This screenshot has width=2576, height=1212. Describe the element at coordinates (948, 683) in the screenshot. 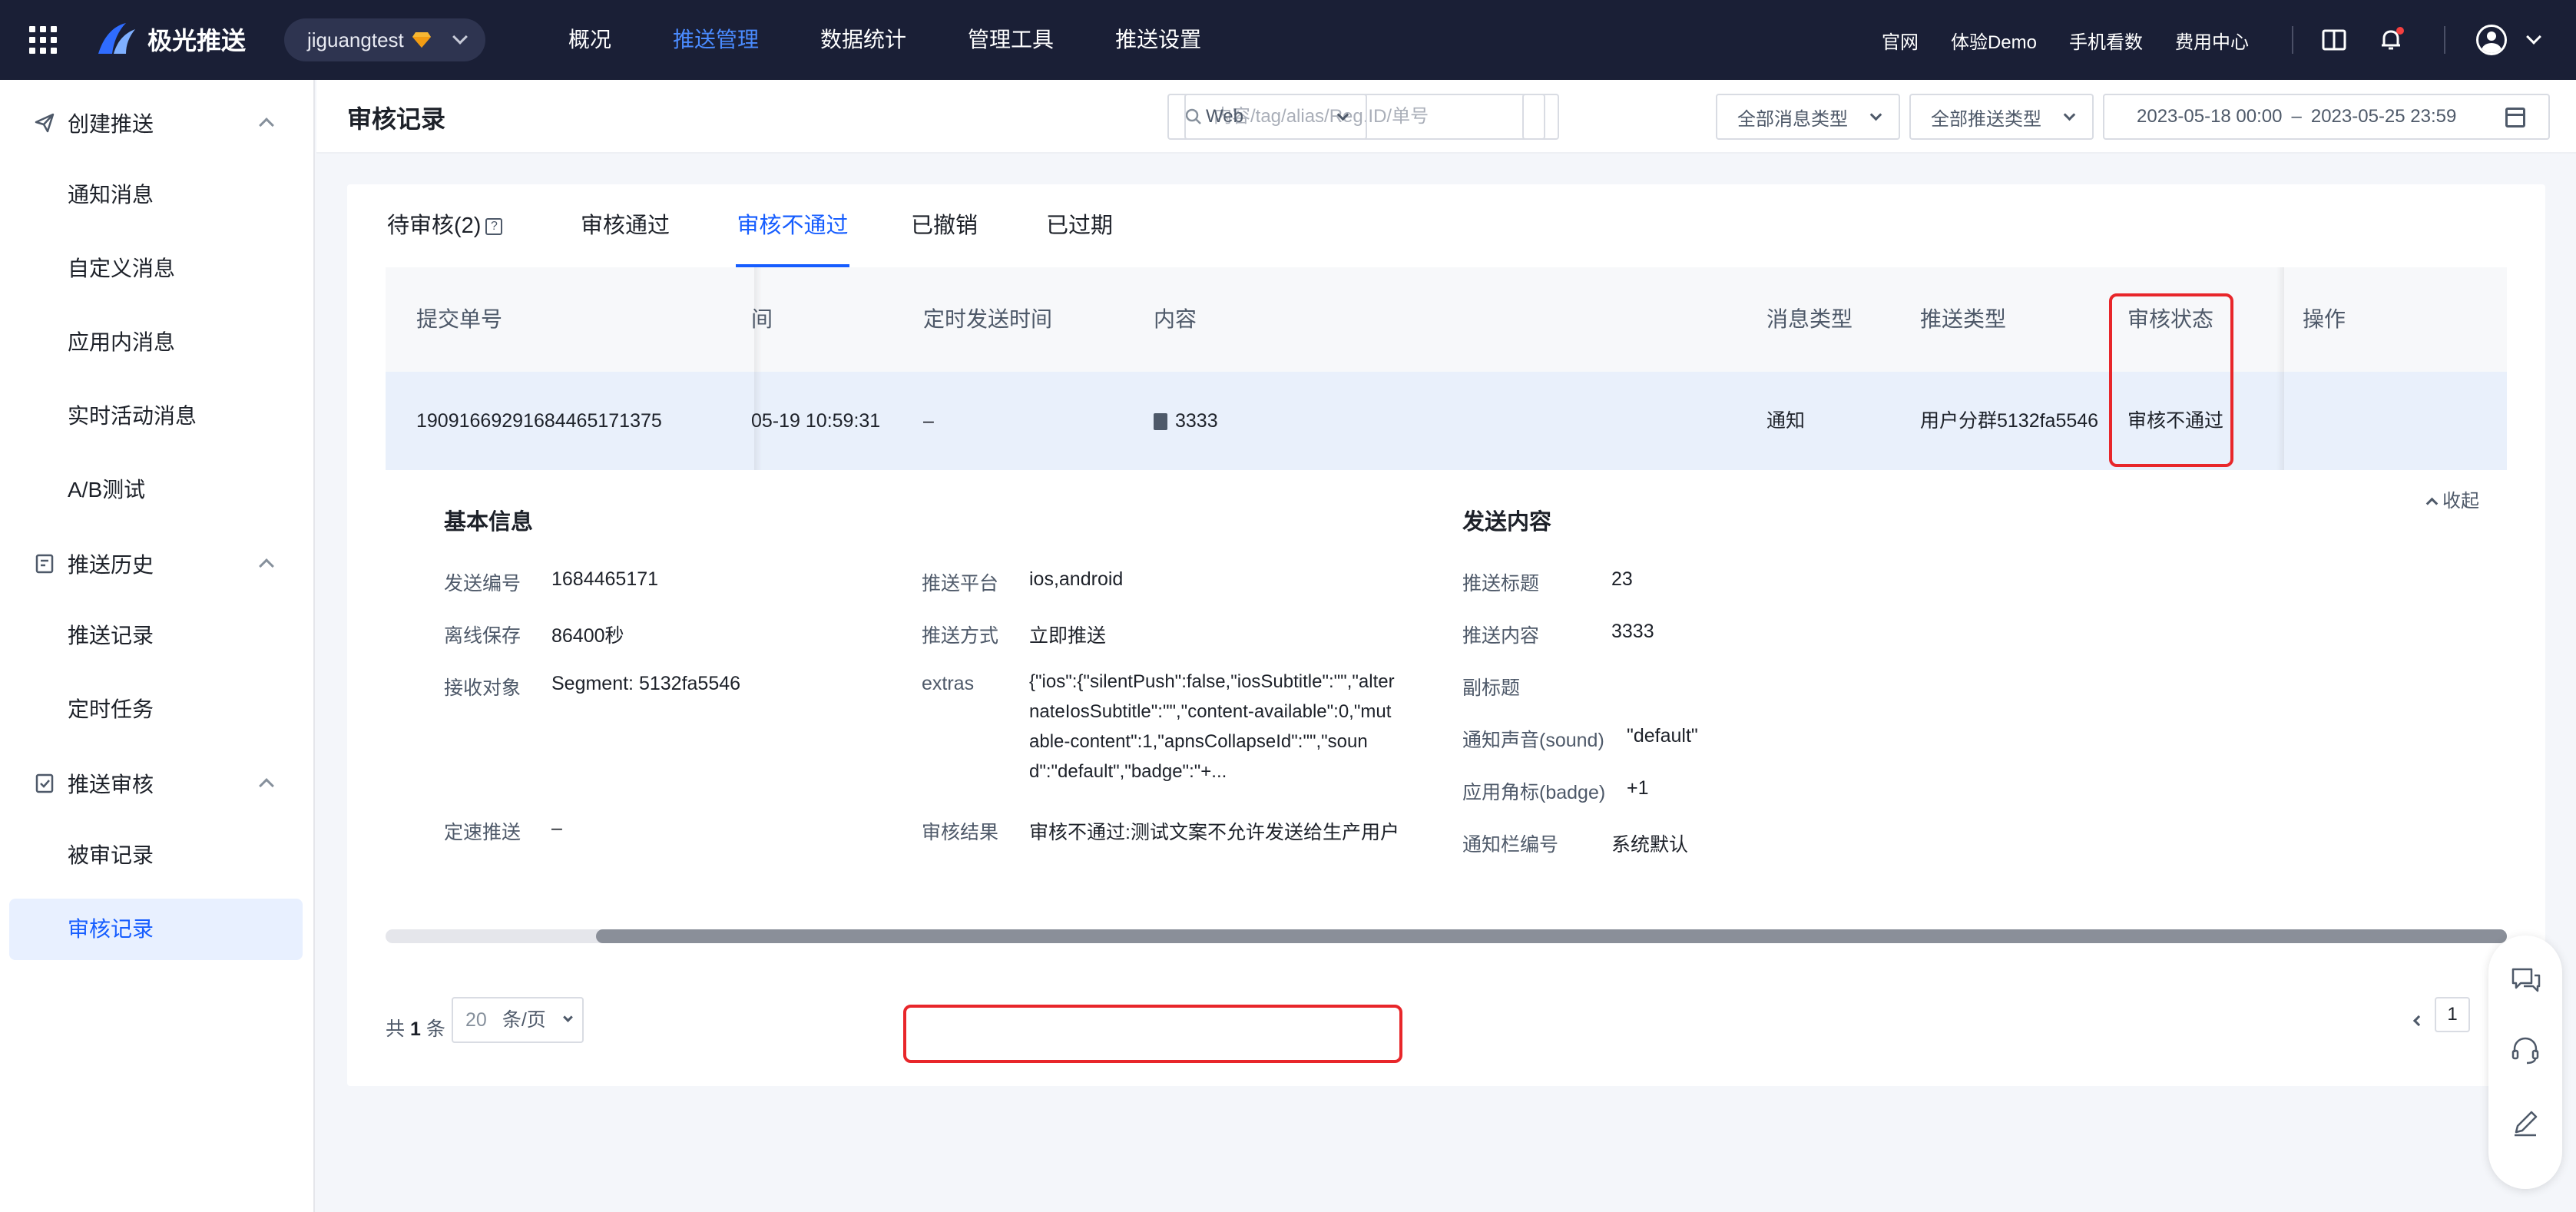

I see `detail-label: extras` at that location.